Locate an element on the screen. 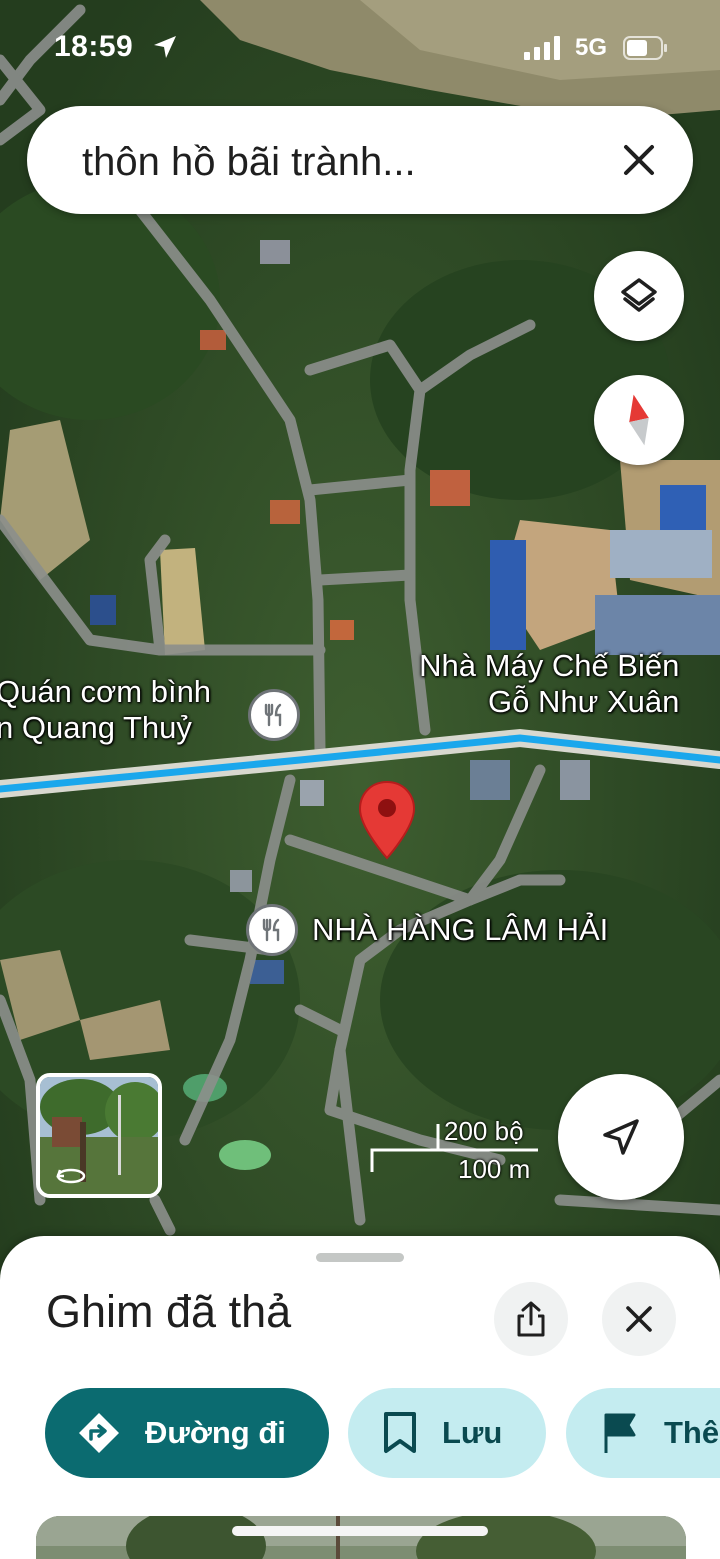 This screenshot has width=720, height=1559. poi-label-restaurant-1: Quán cơm bình n Quang Thuỷ is located at coordinates (105, 709).